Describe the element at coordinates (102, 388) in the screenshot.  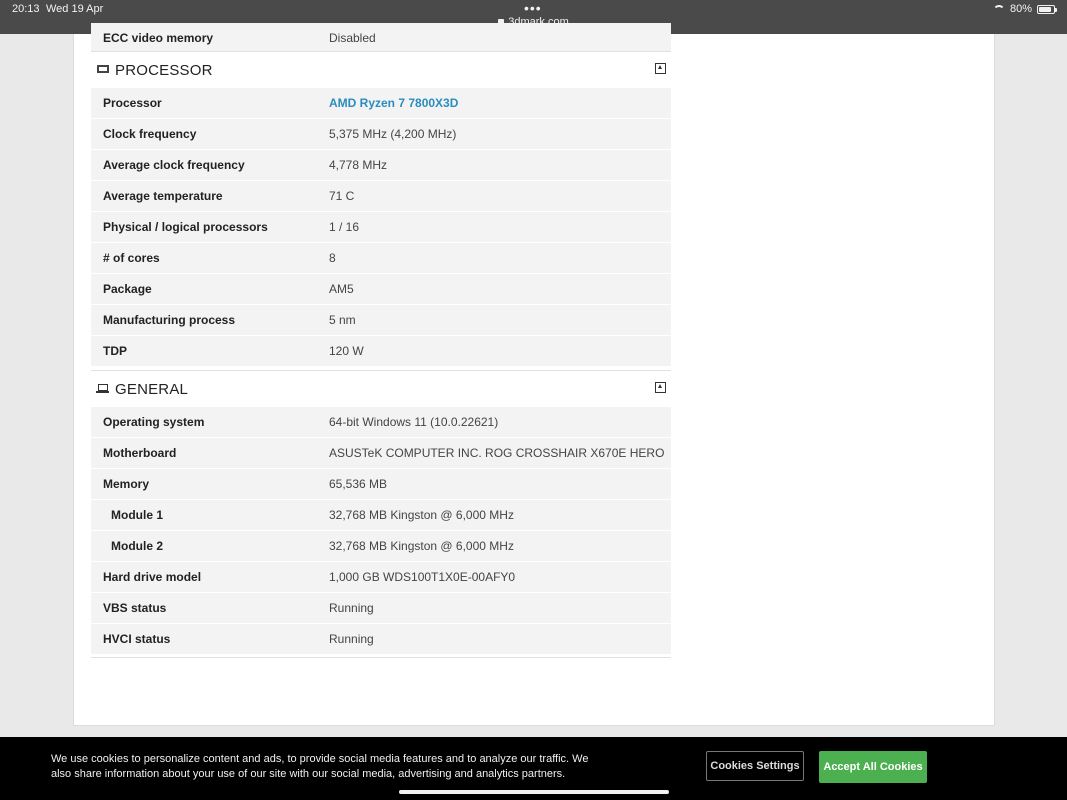
I see `laptop-icon` at that location.